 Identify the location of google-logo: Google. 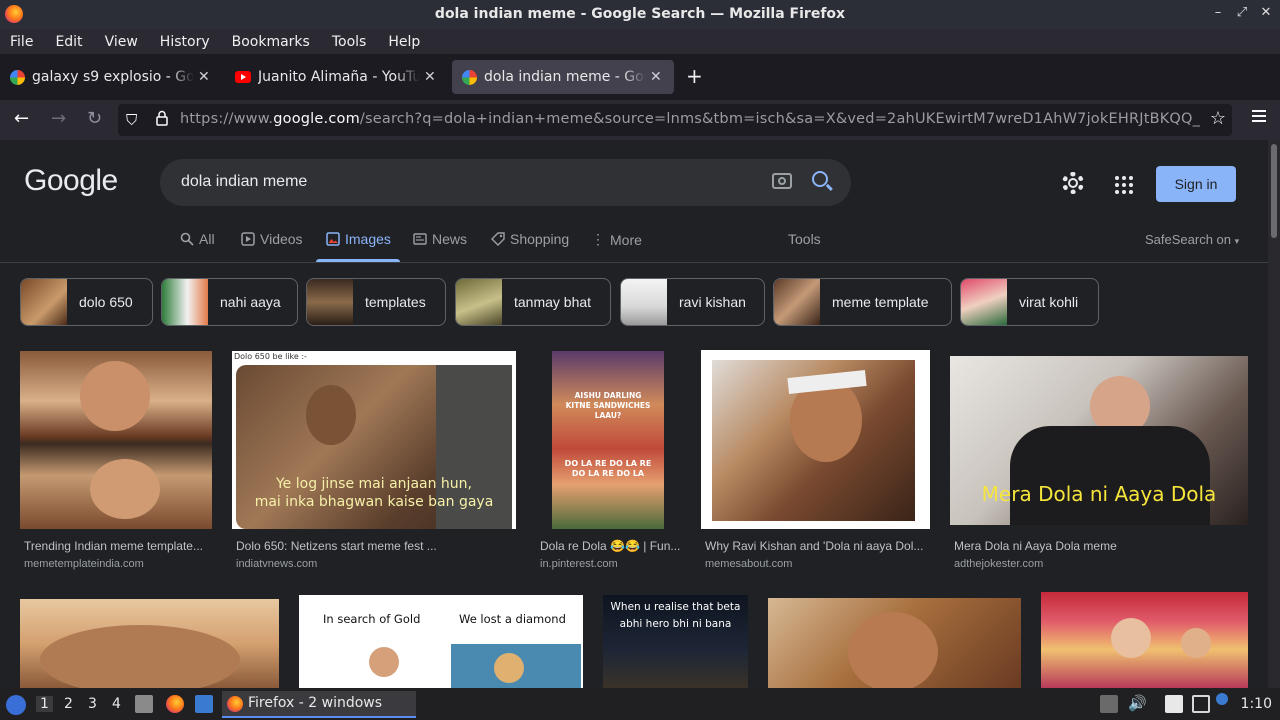
(71, 181).